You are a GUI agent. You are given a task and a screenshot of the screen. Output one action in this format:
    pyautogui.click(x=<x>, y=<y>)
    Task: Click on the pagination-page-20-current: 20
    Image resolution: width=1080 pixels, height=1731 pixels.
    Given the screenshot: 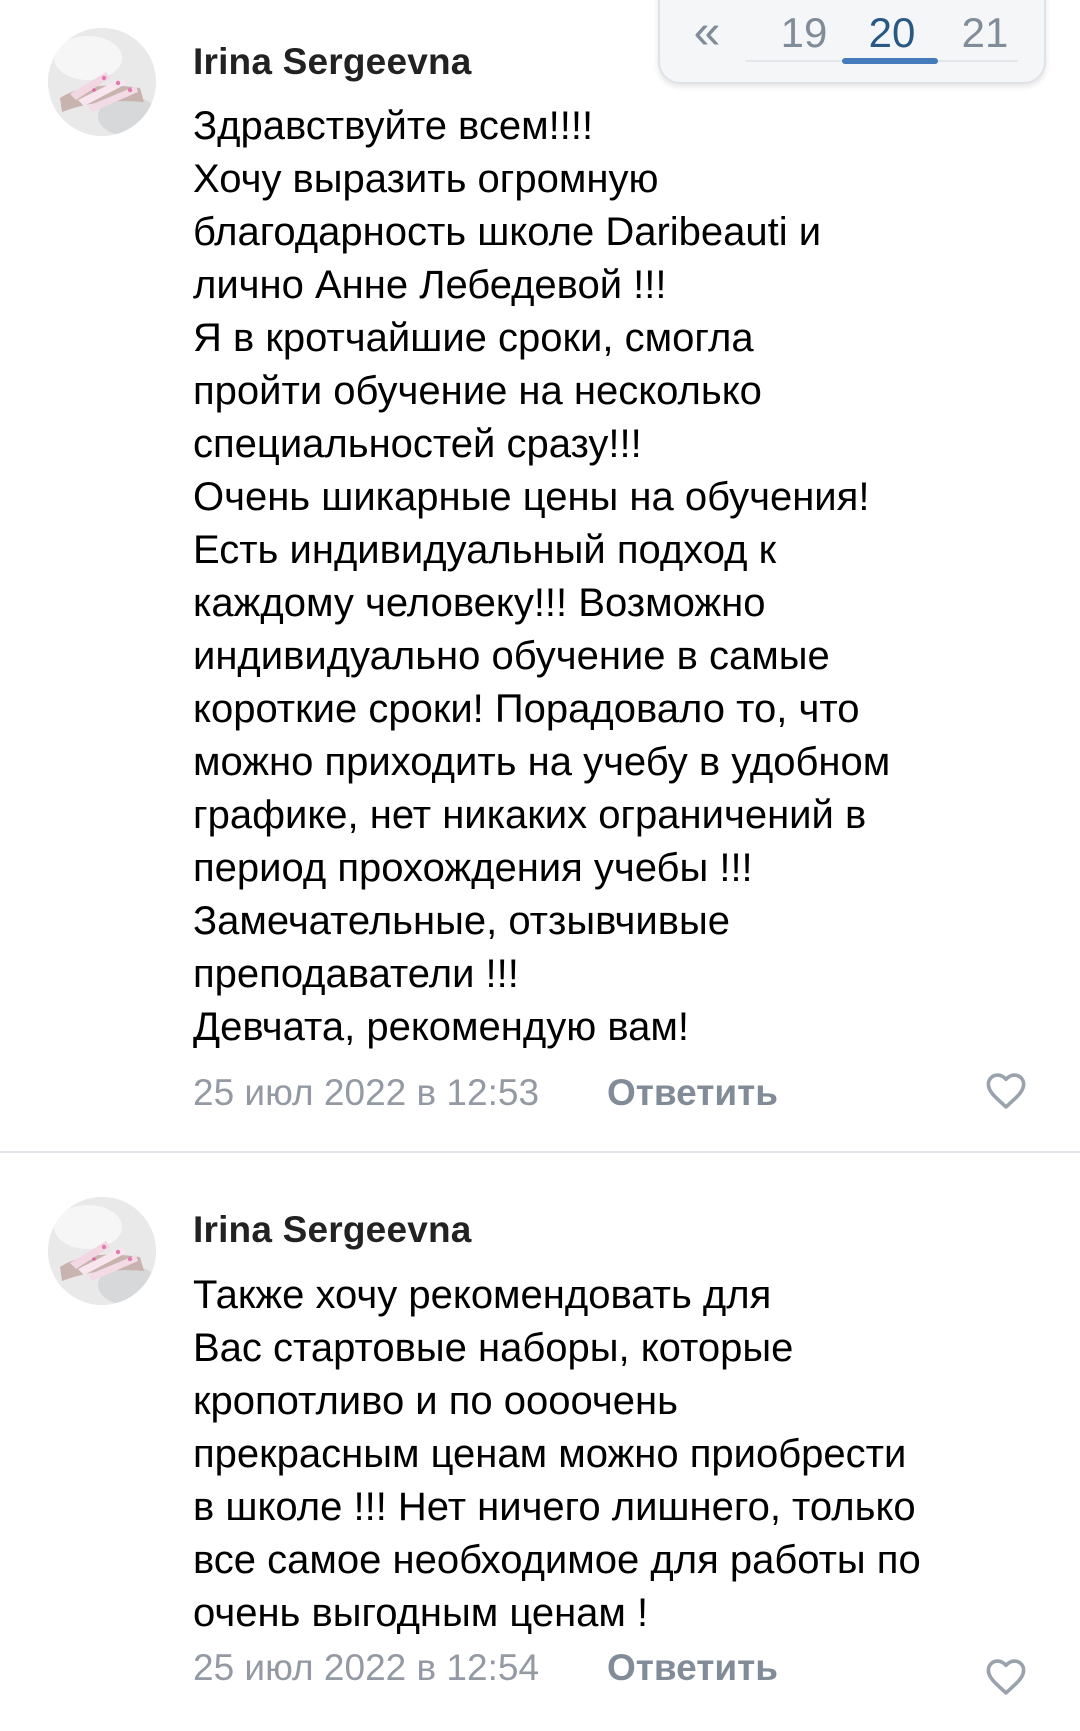 What is the action you would take?
    pyautogui.click(x=892, y=33)
    